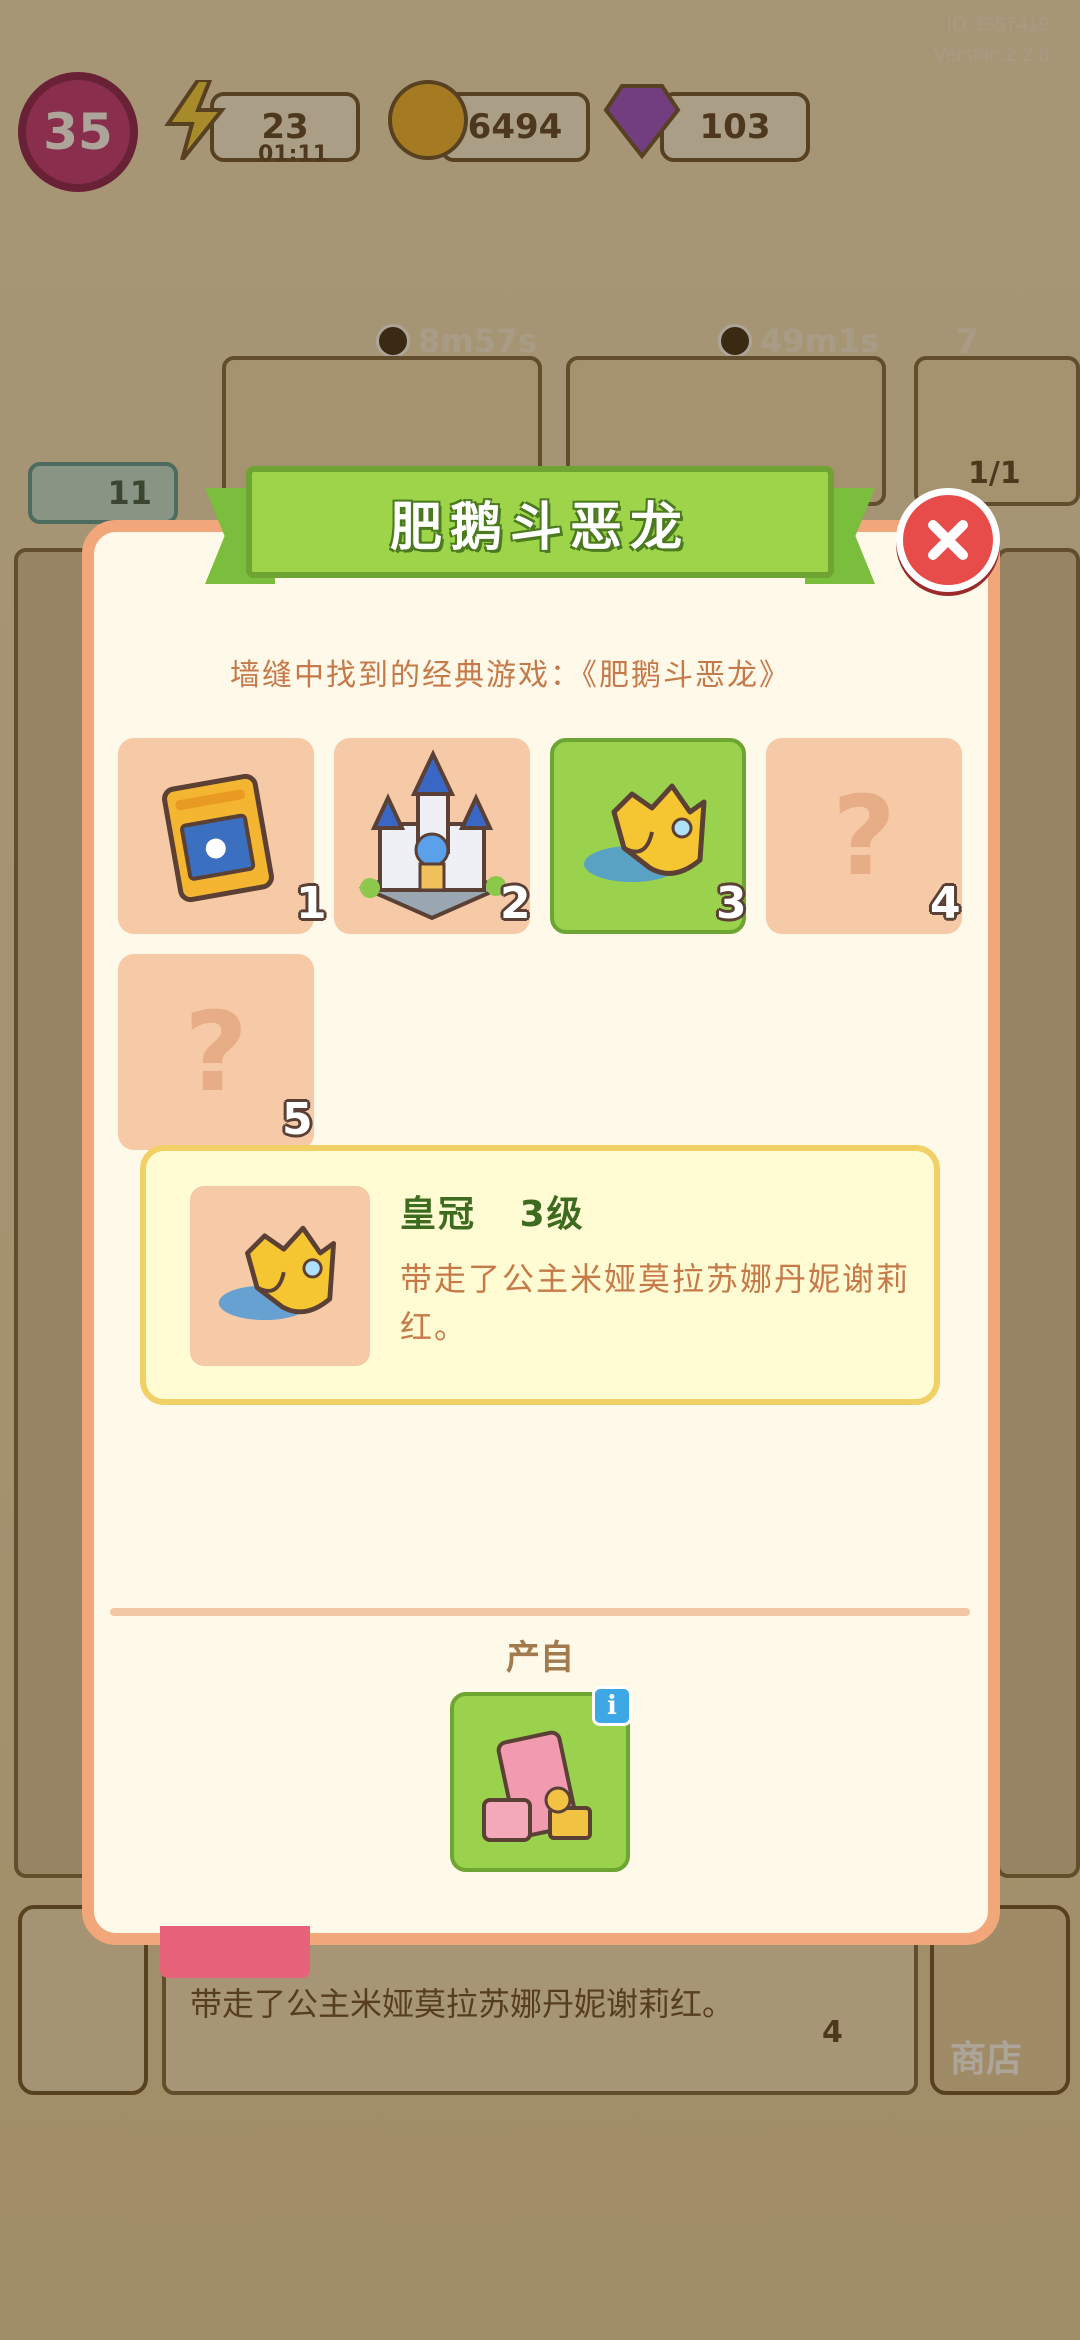 The image size is (1080, 2340). I want to click on source-label: 产自, so click(540, 1658).